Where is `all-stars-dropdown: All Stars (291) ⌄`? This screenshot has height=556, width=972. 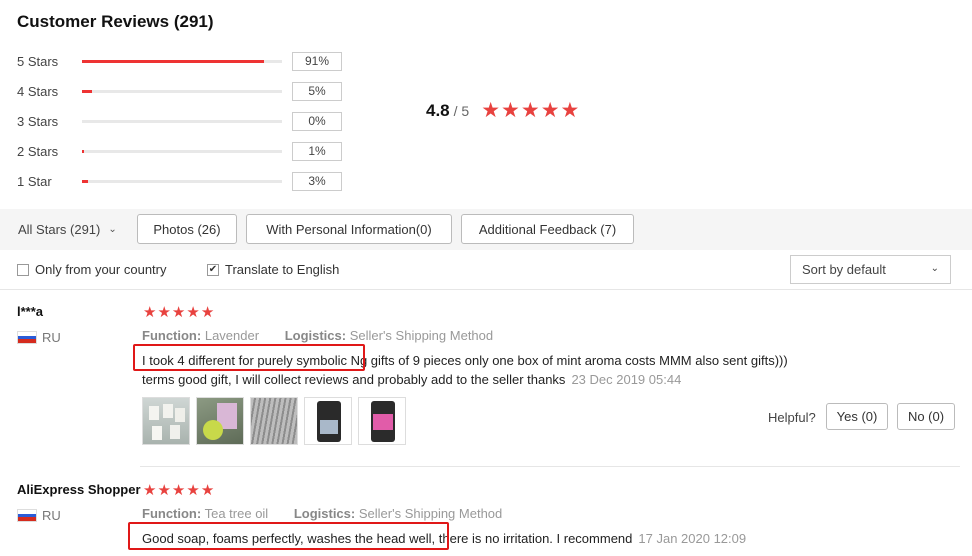 all-stars-dropdown: All Stars (291) ⌄ is located at coordinates (67, 229).